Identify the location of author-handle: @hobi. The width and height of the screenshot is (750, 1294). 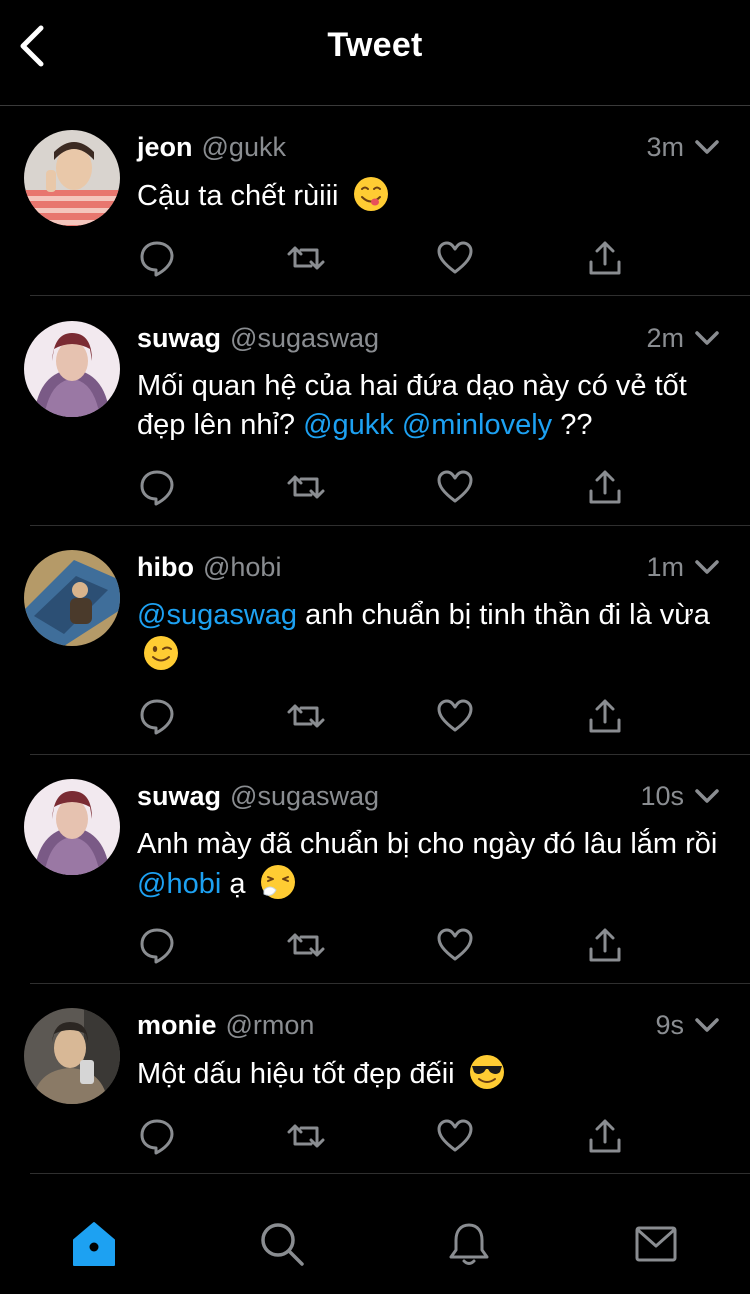
(242, 567).